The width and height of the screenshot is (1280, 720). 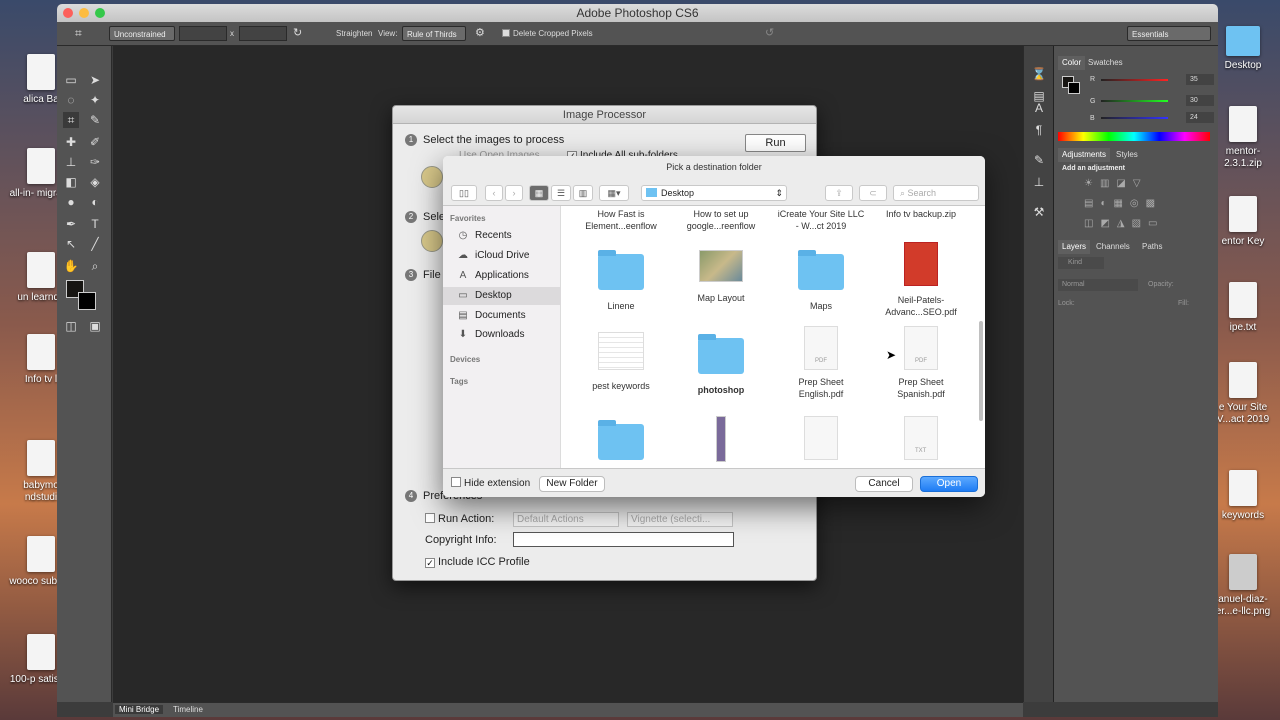 What do you see at coordinates (502, 335) in the screenshot?
I see `sidebar-item-downloads: ⬇ Downloads` at bounding box center [502, 335].